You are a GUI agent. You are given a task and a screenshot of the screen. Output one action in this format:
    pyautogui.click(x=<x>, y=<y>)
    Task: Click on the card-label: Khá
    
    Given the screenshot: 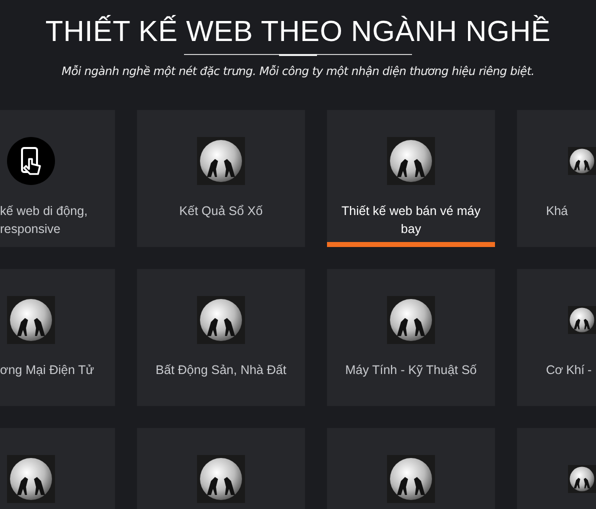 What is the action you would take?
    pyautogui.click(x=557, y=211)
    